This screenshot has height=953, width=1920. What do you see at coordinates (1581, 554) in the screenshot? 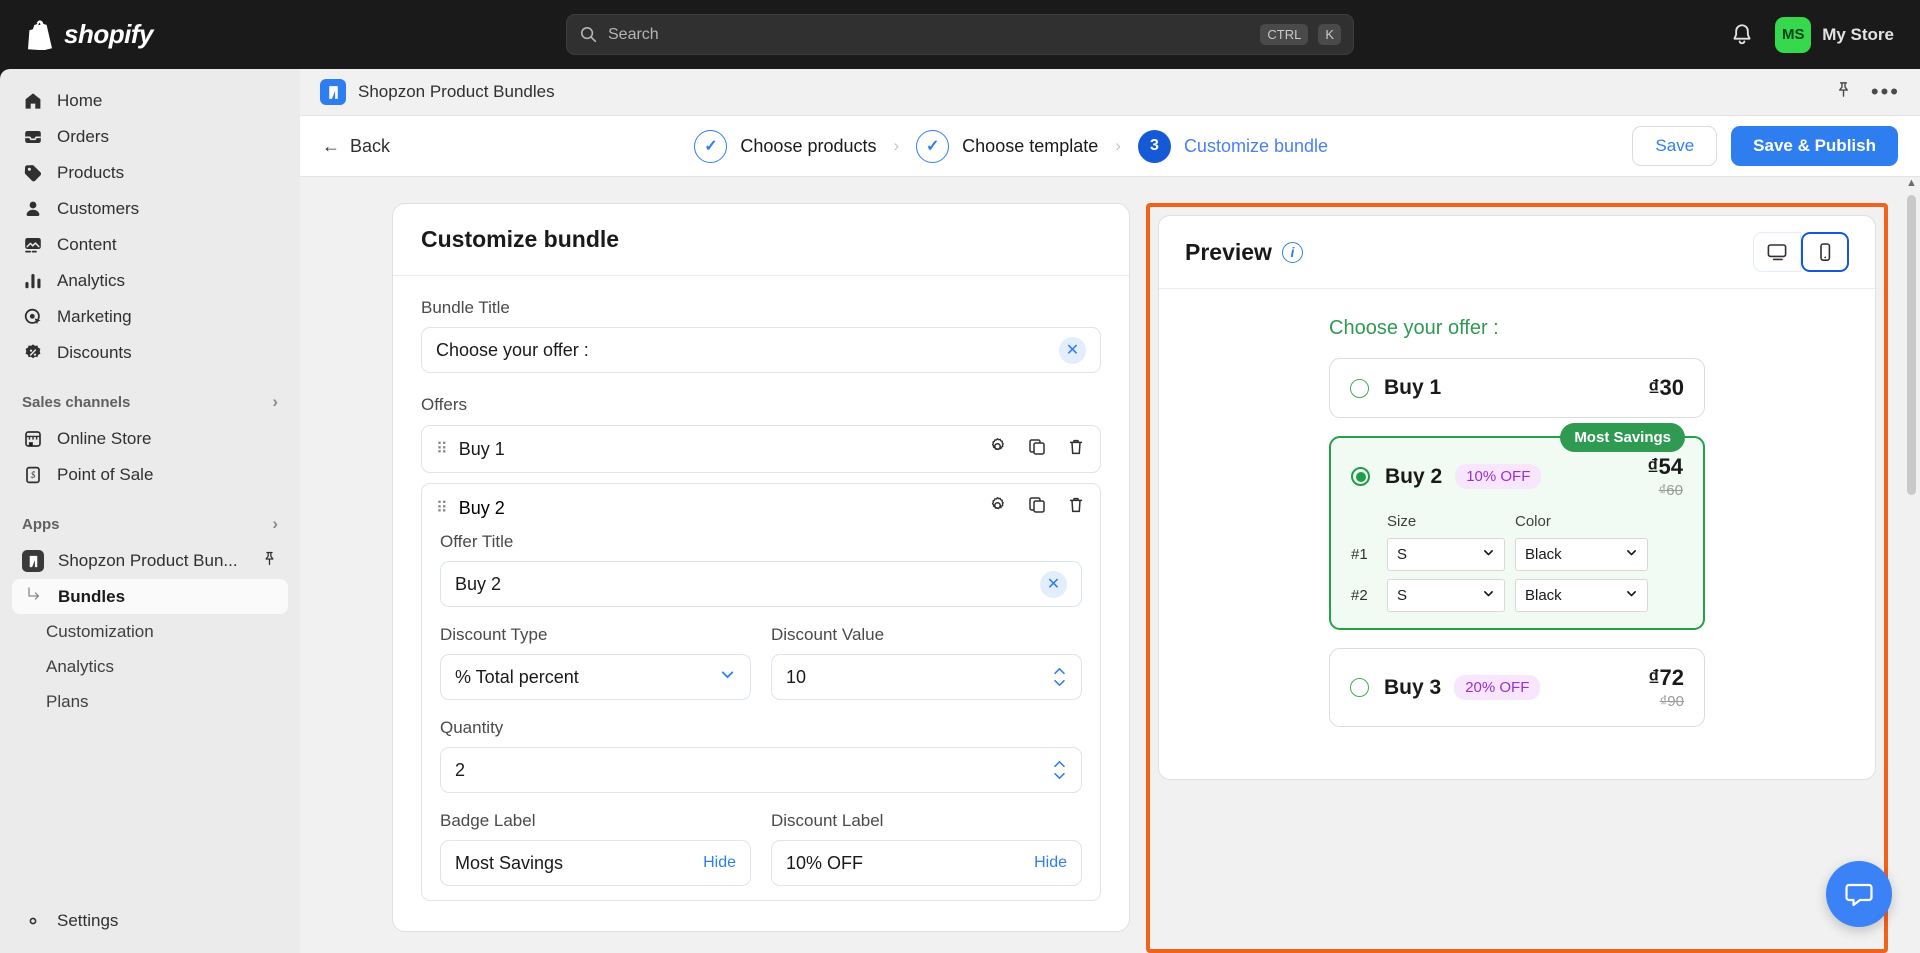
I see `variant-color-select-1: Black` at bounding box center [1581, 554].